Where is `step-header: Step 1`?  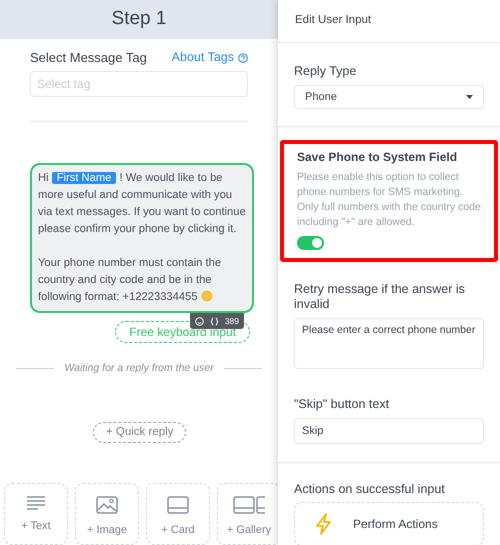
step-header: Step 1 is located at coordinates (139, 19).